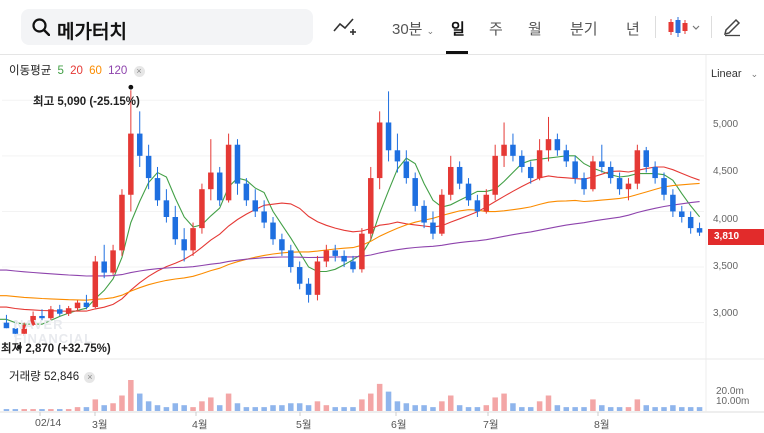  I want to click on x-tick-label: 8월, so click(602, 425).